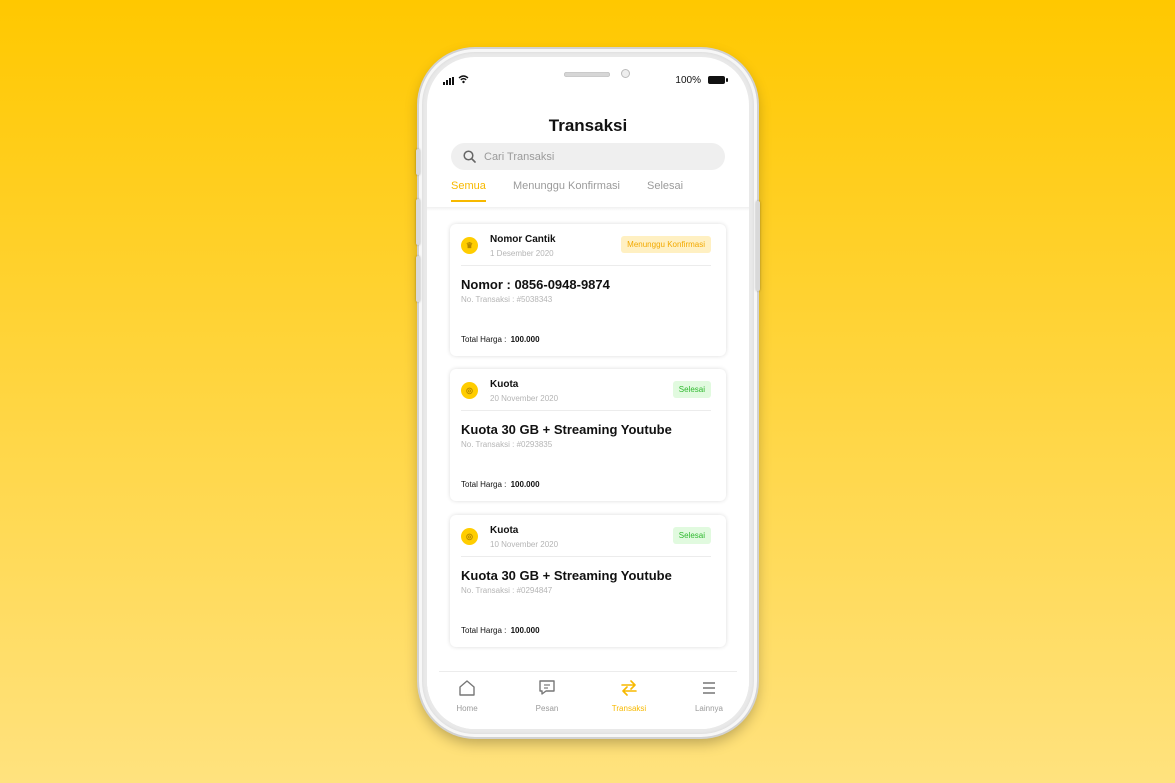 Image resolution: width=1175 pixels, height=783 pixels. I want to click on battery-icon, so click(718, 80).